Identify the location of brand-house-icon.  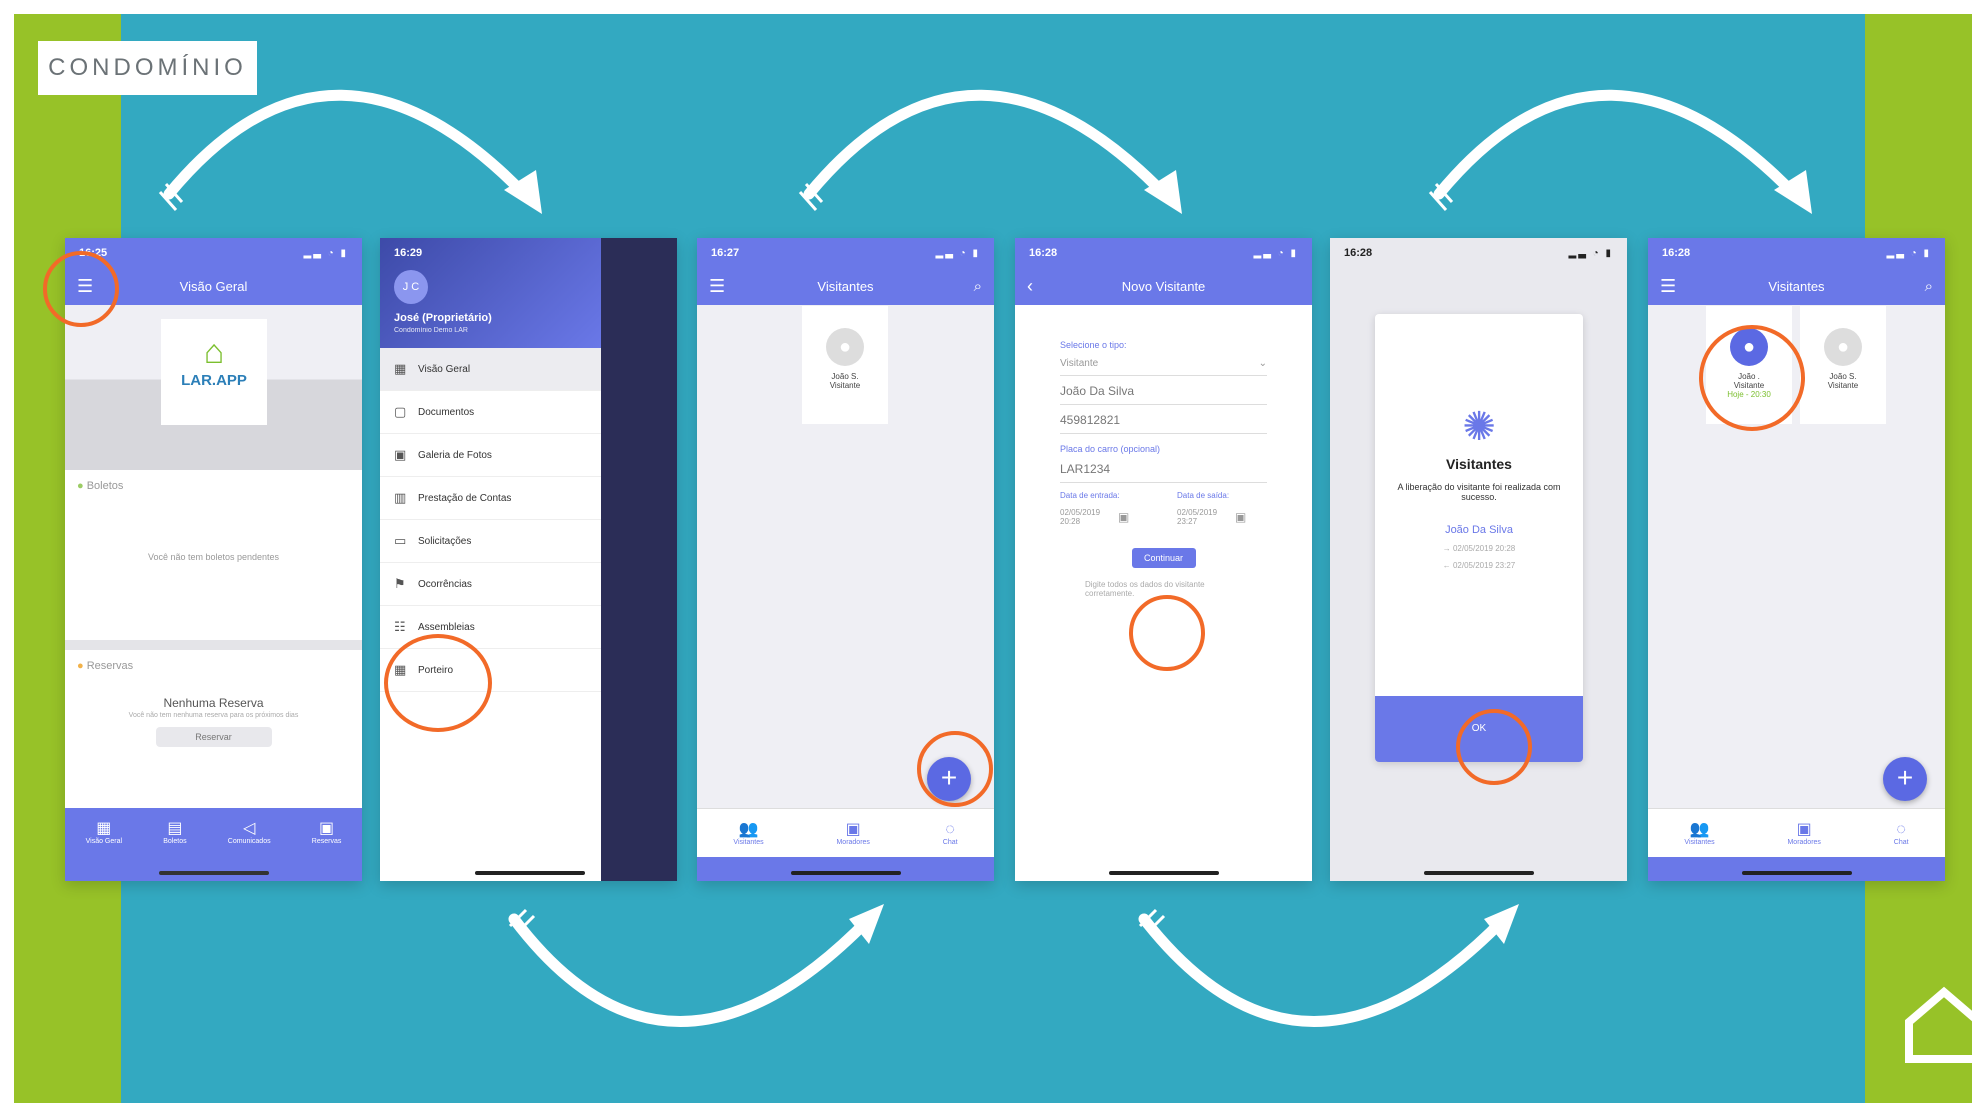
(1938, 1024).